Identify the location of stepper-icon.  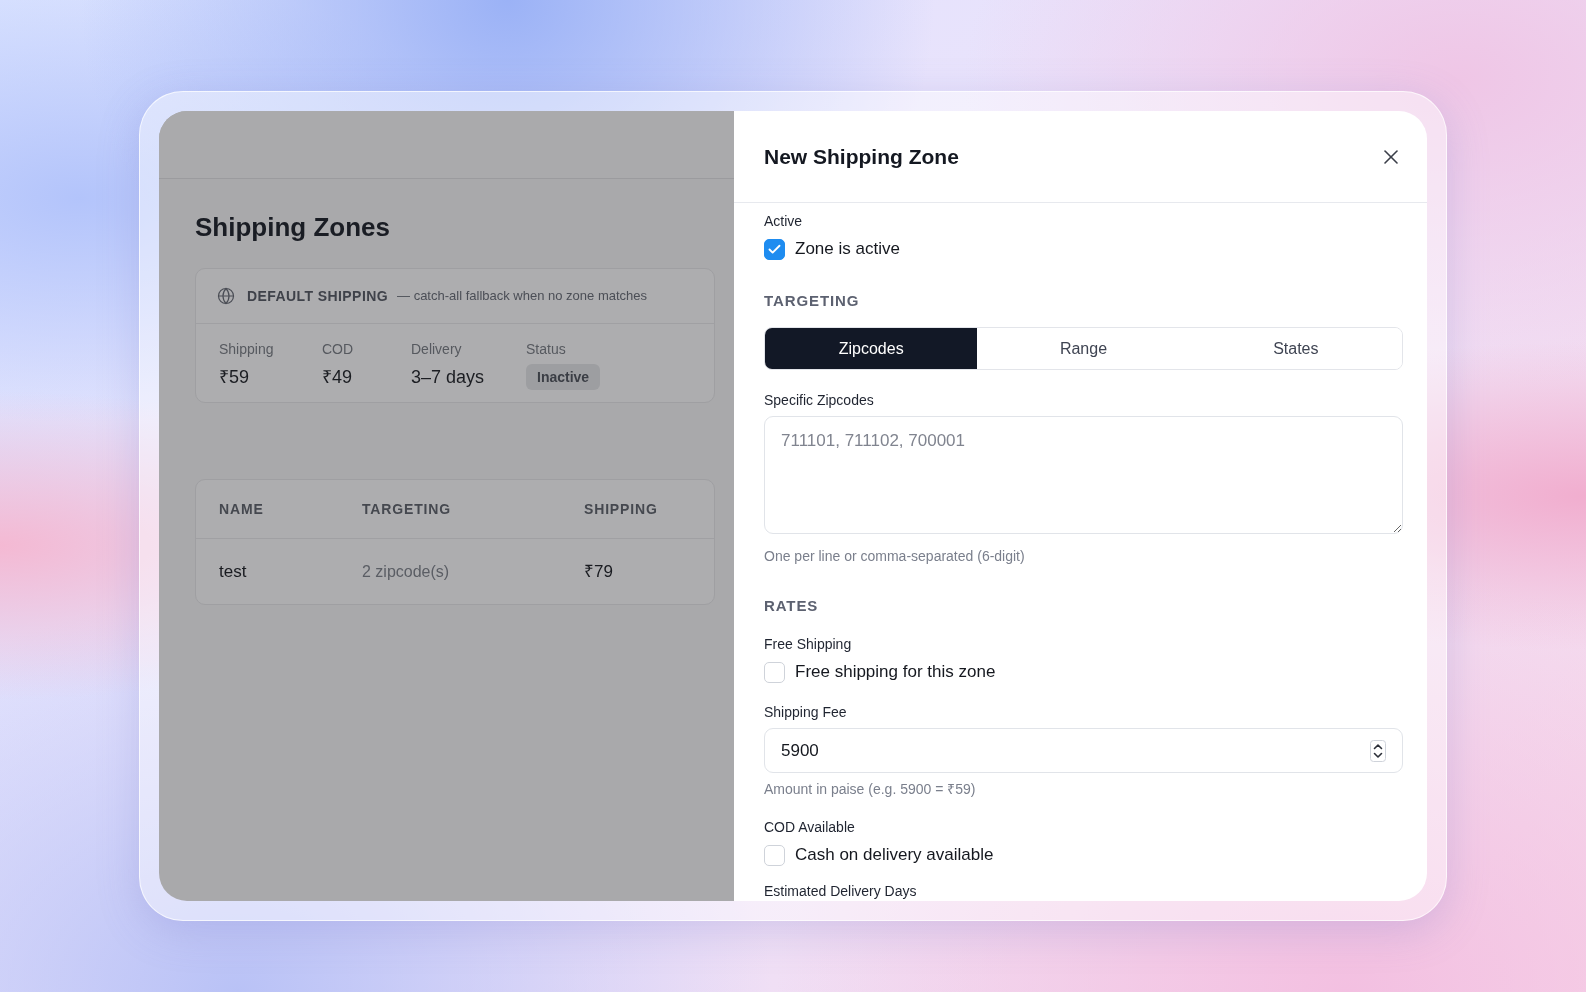
(1378, 751).